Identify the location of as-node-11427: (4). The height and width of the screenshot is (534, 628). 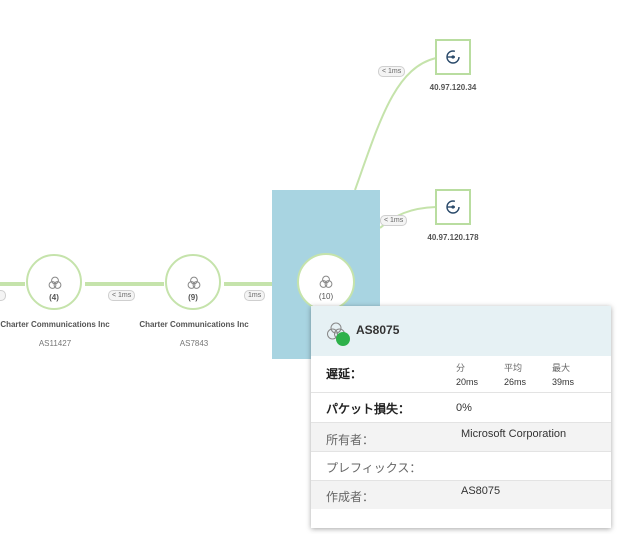
(54, 282).